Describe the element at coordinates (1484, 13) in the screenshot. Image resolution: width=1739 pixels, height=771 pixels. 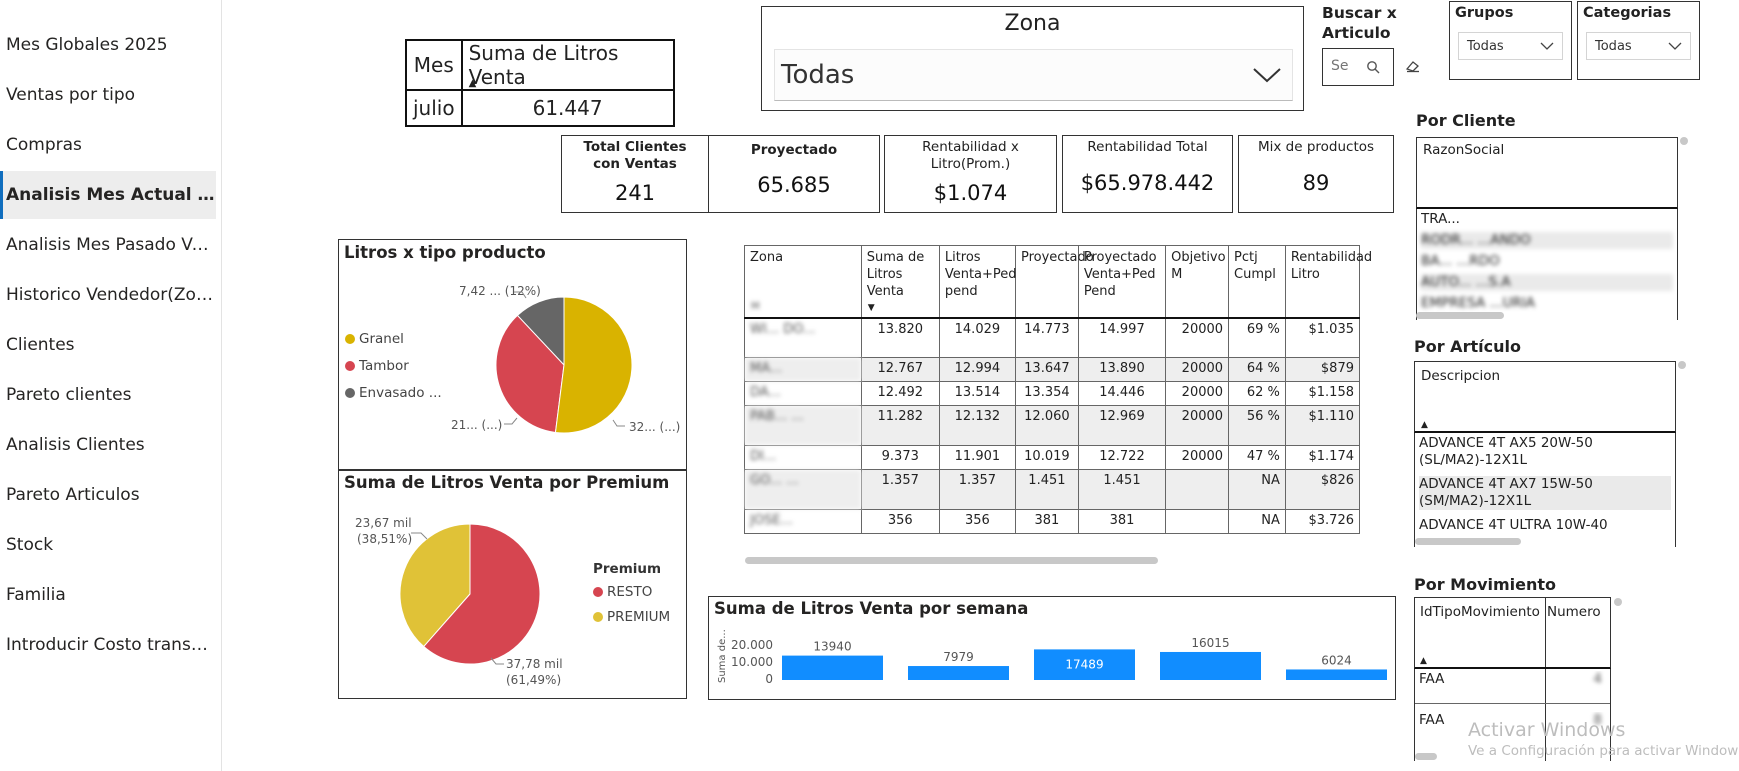
I see `grupos-label: Grupos` at that location.